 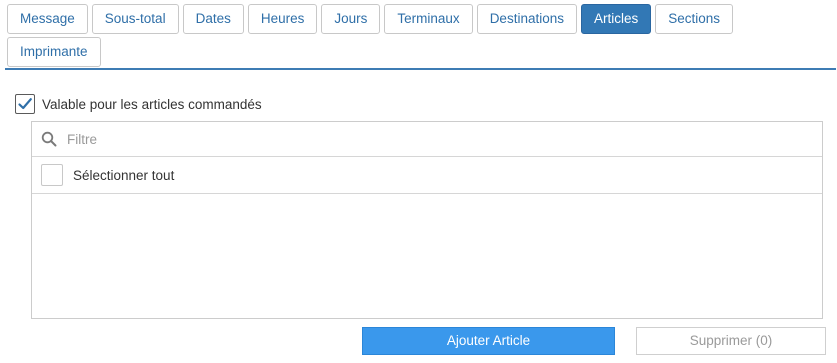 I want to click on valid-for-ordered-items-checkbox, so click(x=25, y=104).